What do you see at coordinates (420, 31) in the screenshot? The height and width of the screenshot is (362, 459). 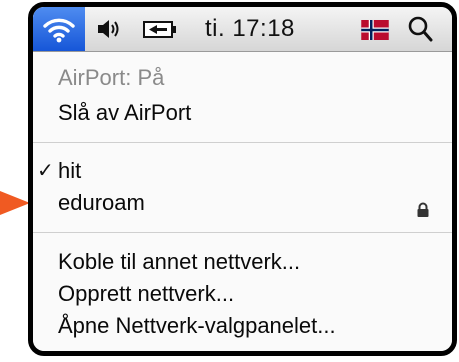 I see `spotlight-search-icon` at bounding box center [420, 31].